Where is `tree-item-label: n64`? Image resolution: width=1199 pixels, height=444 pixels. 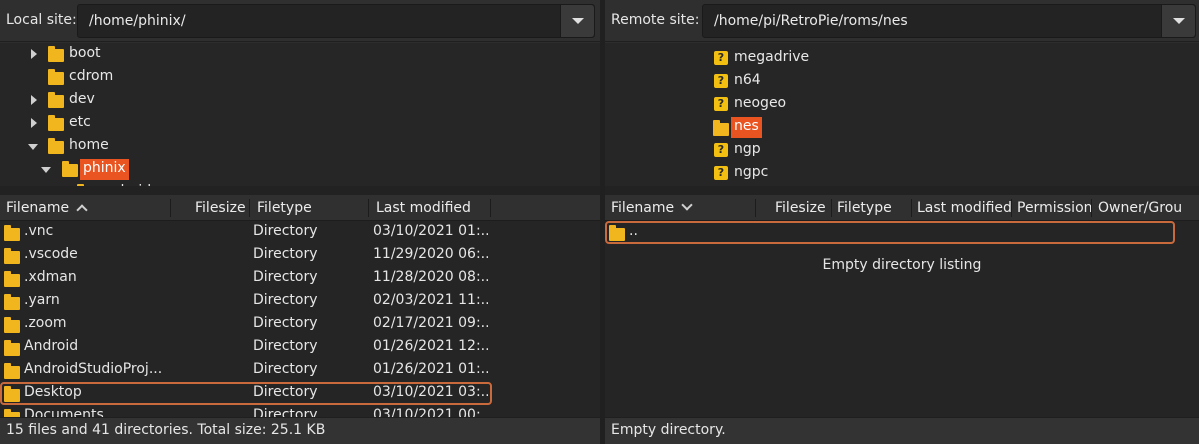 tree-item-label: n64 is located at coordinates (747, 80).